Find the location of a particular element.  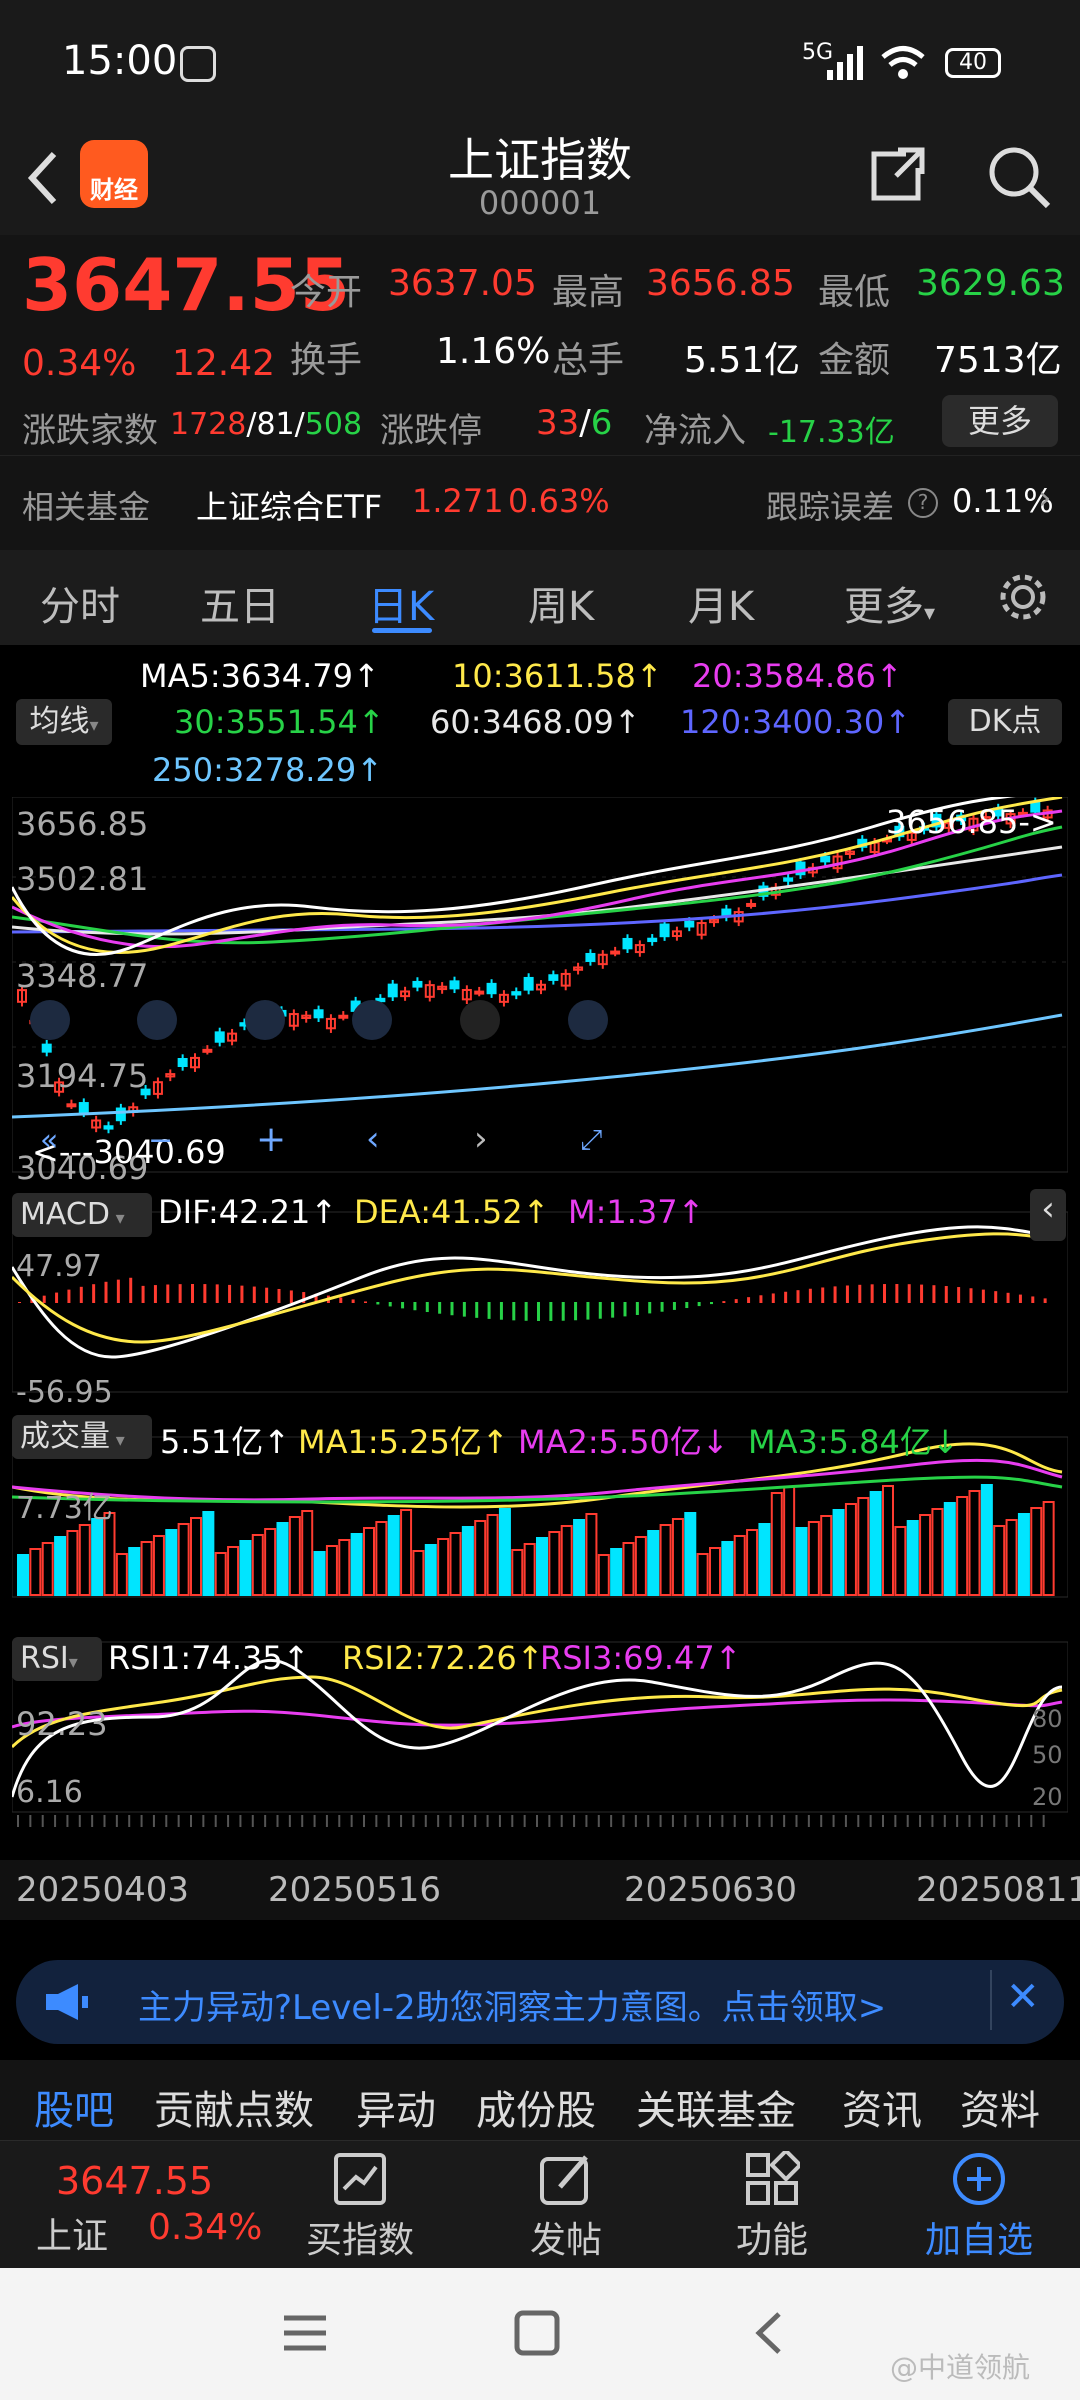

volume-selector: 成交量 ▾ is located at coordinates (82, 1437).